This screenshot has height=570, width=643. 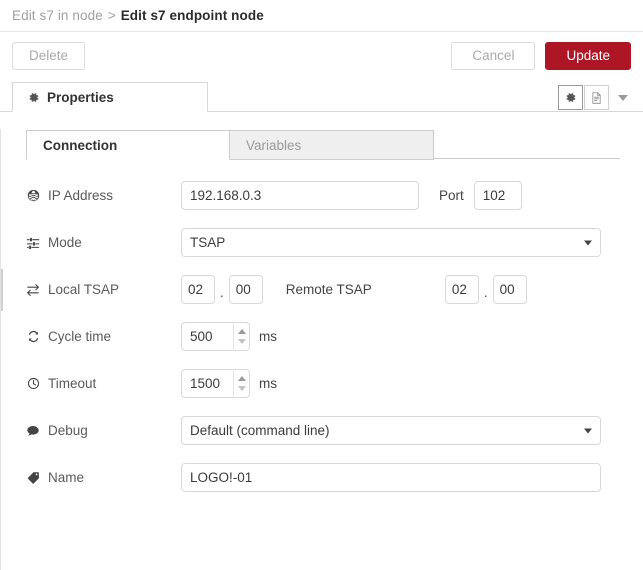 I want to click on ip-address-label: IP Address, so click(x=81, y=195).